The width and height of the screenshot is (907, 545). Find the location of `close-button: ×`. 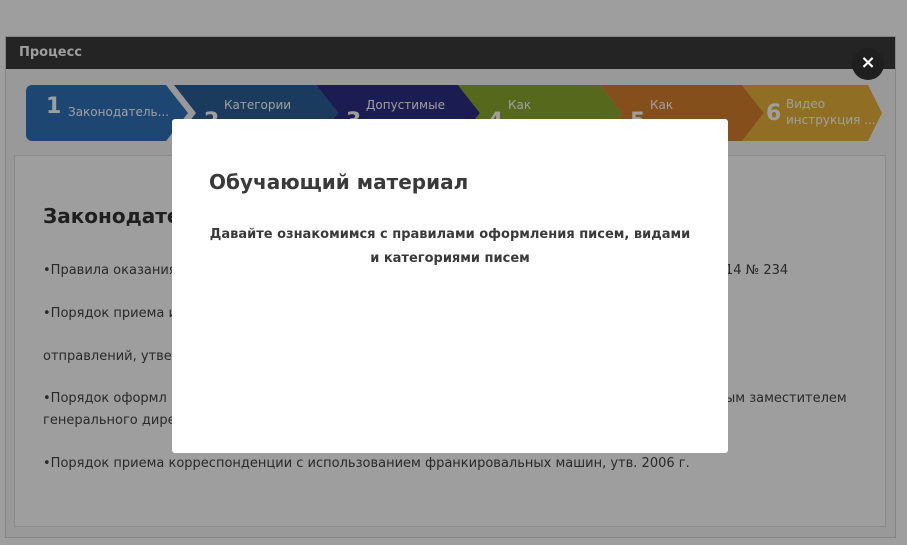

close-button: × is located at coordinates (868, 64).